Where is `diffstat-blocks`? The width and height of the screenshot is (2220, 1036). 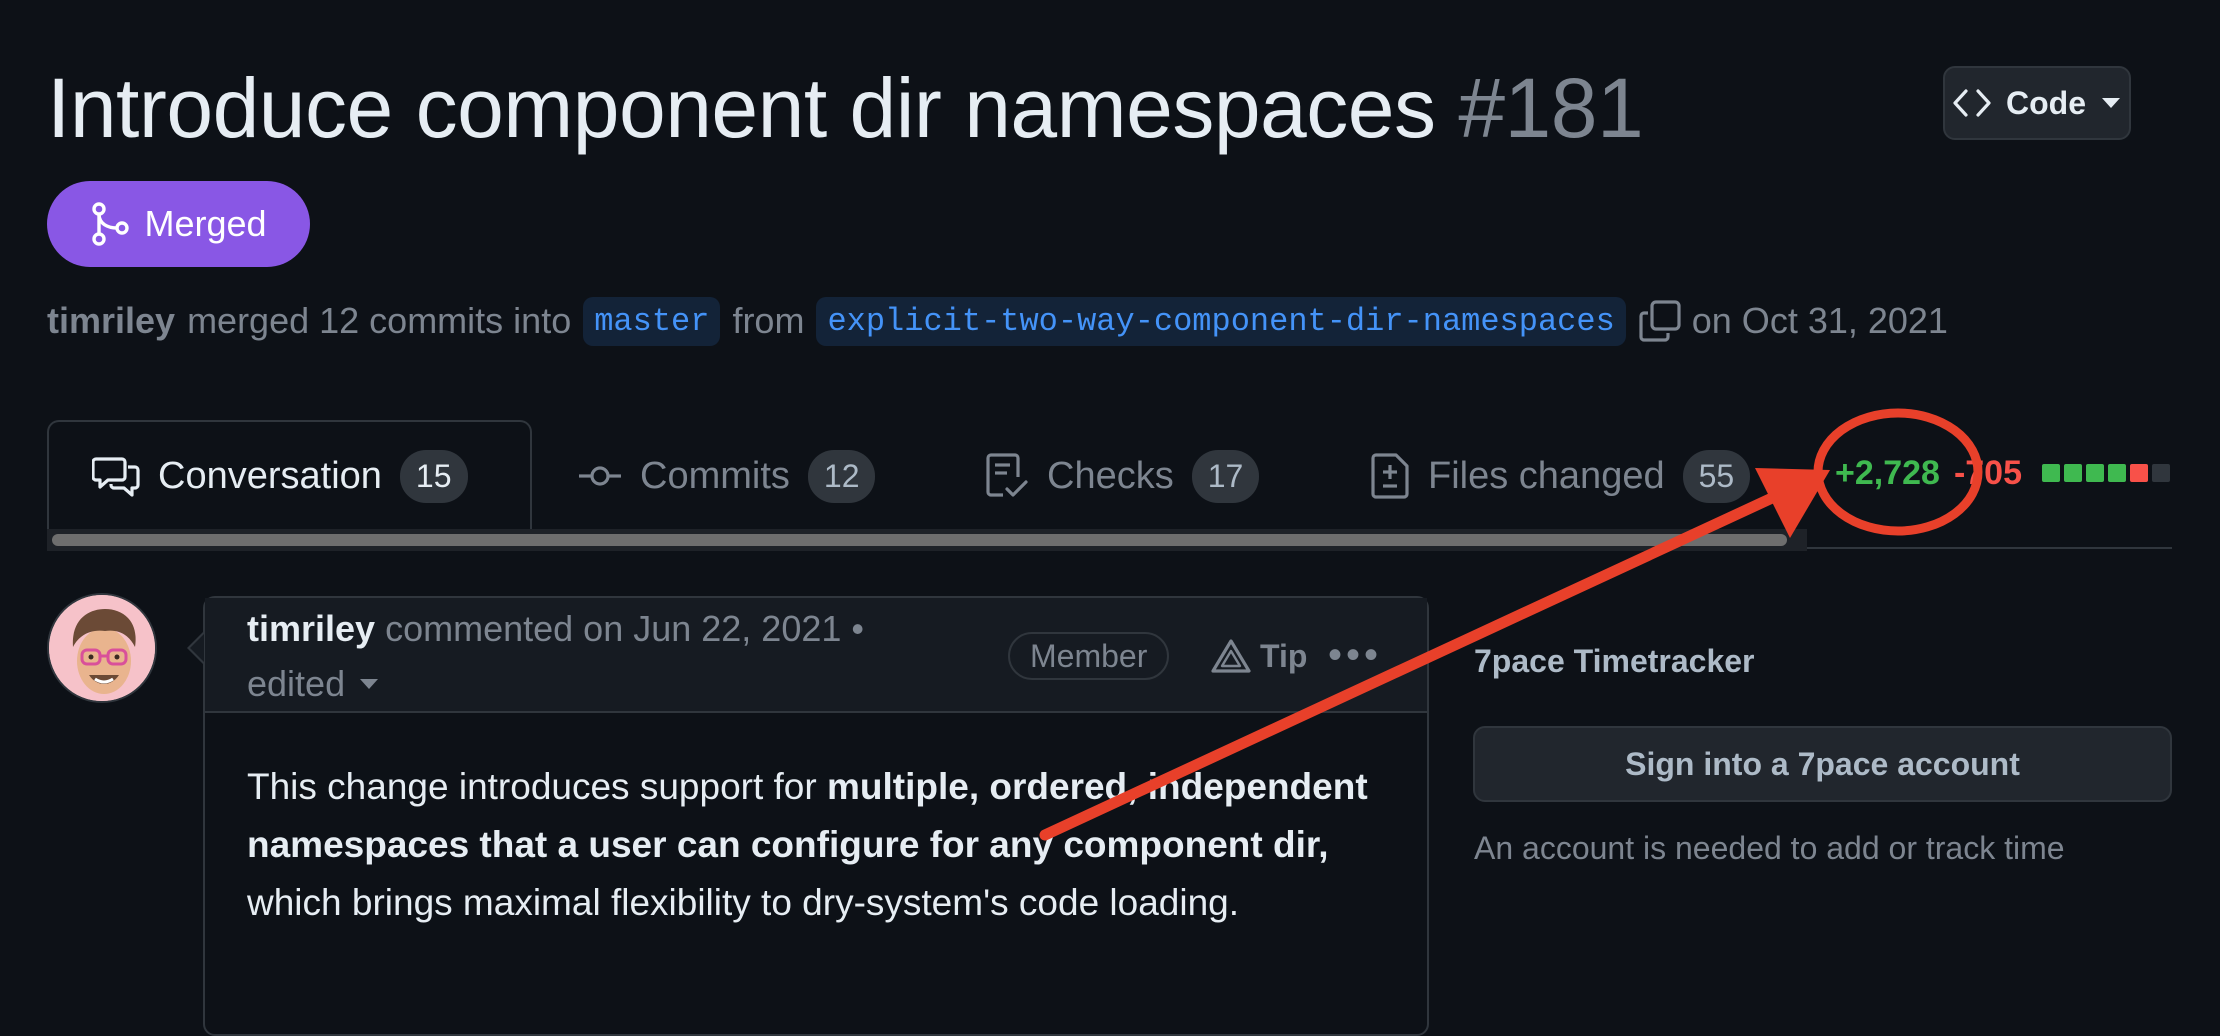
diffstat-blocks is located at coordinates (2106, 473).